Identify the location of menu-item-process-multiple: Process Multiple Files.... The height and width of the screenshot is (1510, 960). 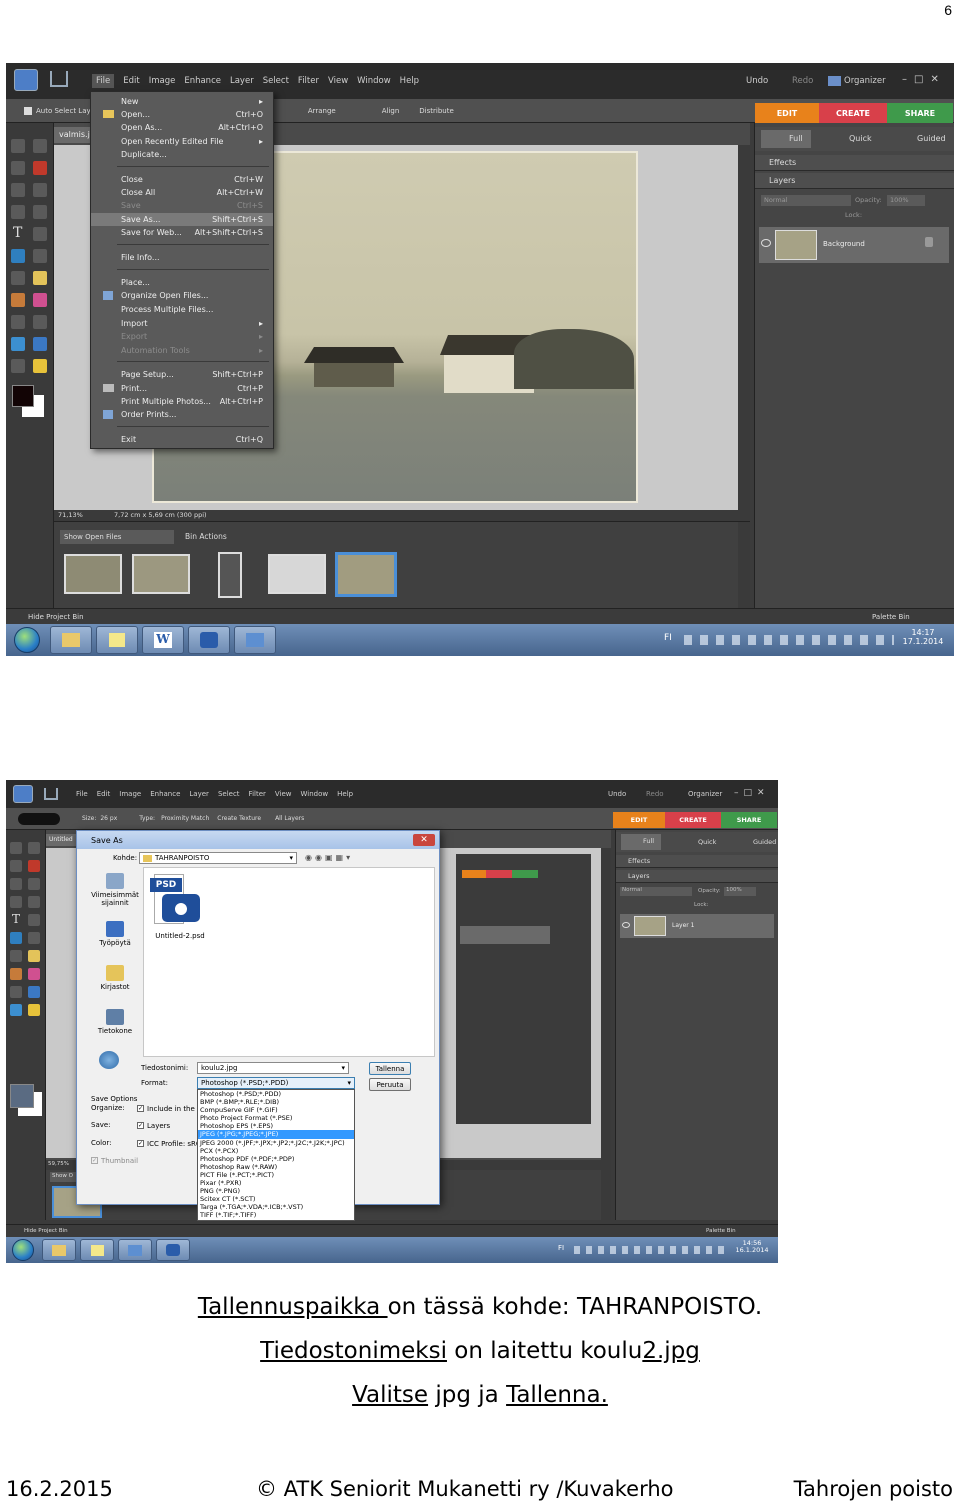
(182, 309).